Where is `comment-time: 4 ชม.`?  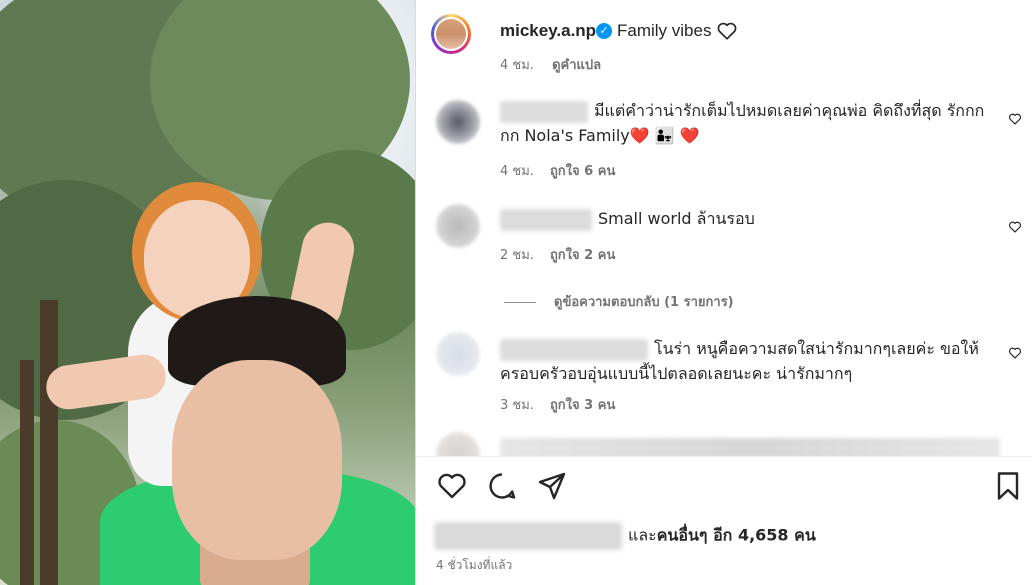 comment-time: 4 ชม. is located at coordinates (517, 171).